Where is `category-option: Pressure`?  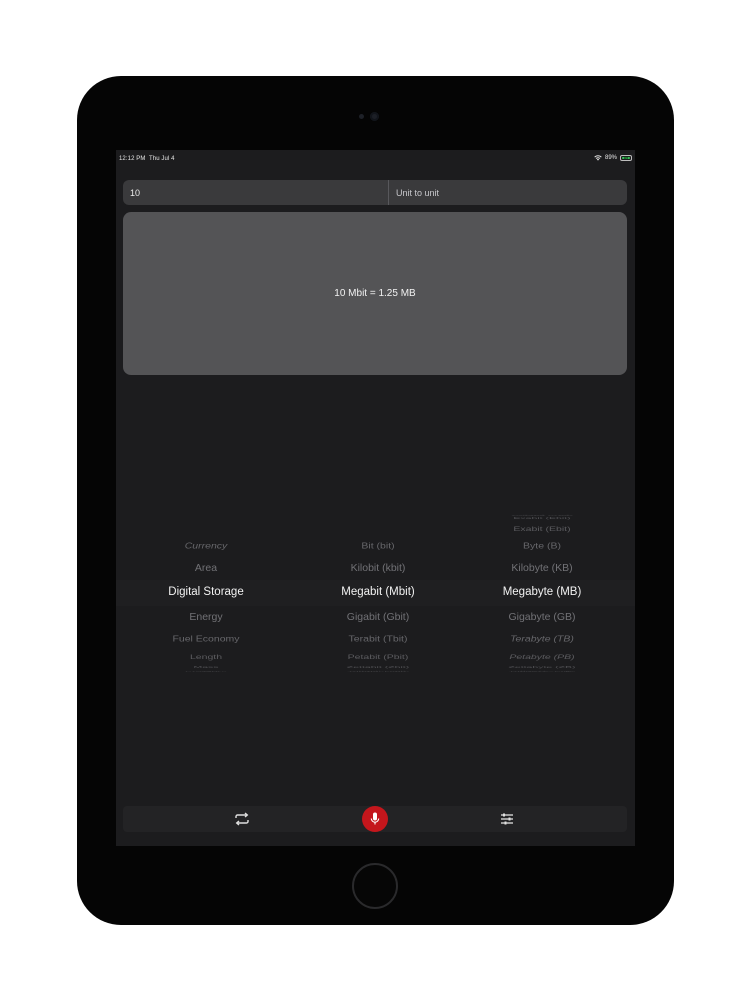
category-option: Pressure is located at coordinates (206, 670).